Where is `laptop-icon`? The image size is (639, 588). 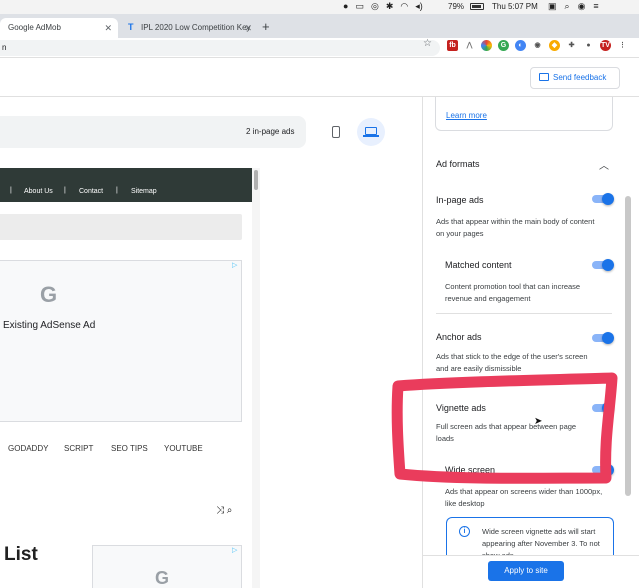 laptop-icon is located at coordinates (371, 132).